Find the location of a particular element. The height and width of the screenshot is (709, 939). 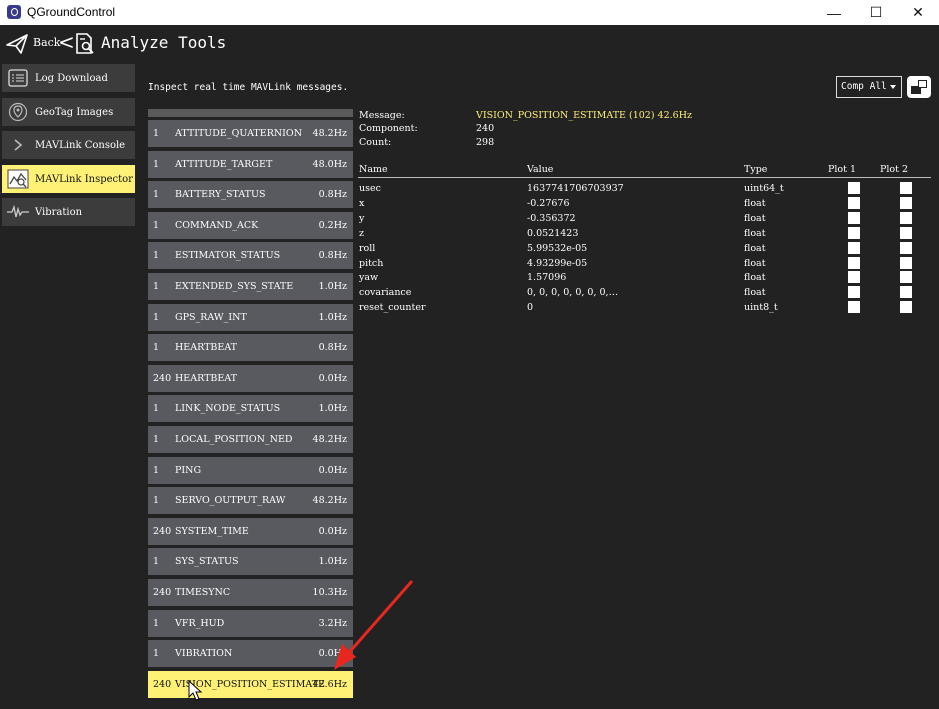

message-row: 1 HEARTBEAT 0.8Hz is located at coordinates (250, 348).